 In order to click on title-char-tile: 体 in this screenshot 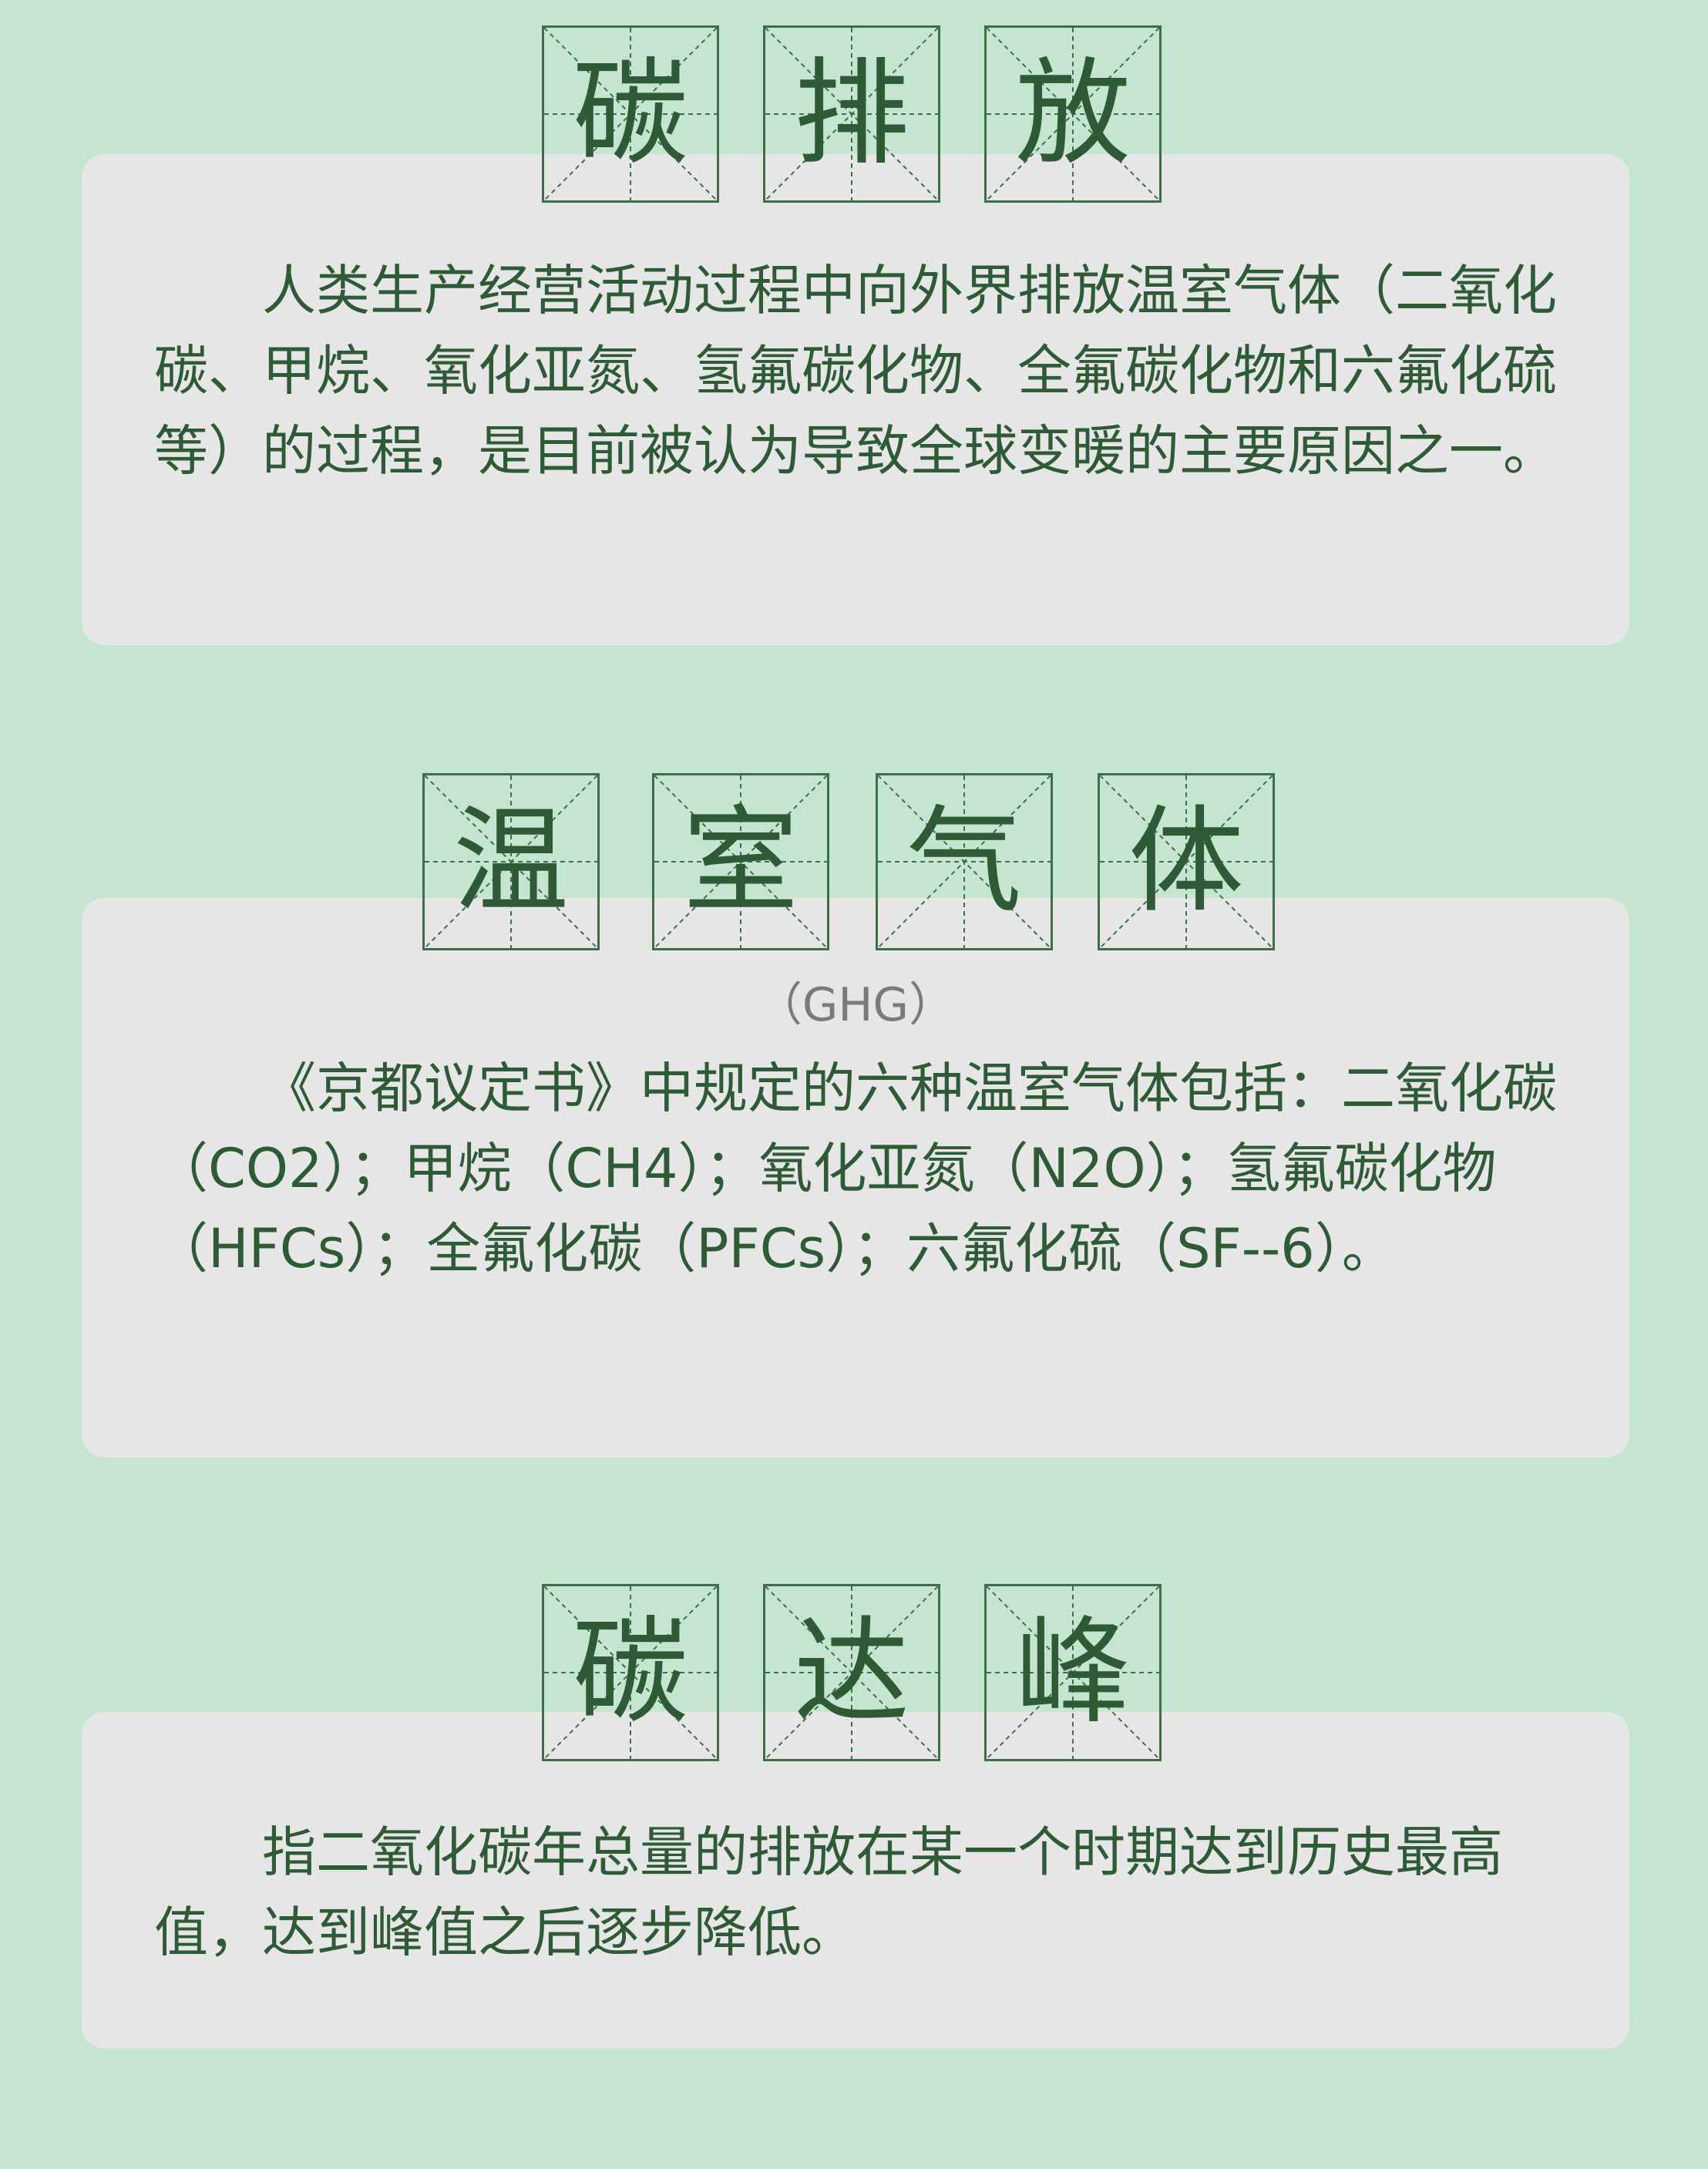, I will do `click(1186, 862)`.